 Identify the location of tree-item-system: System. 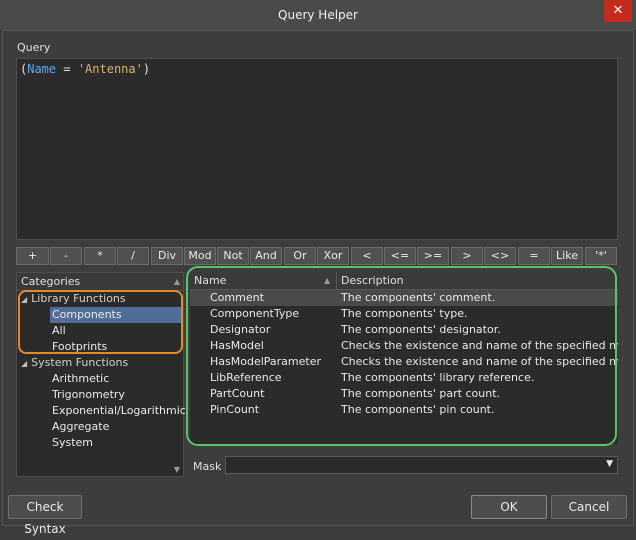
(72, 443).